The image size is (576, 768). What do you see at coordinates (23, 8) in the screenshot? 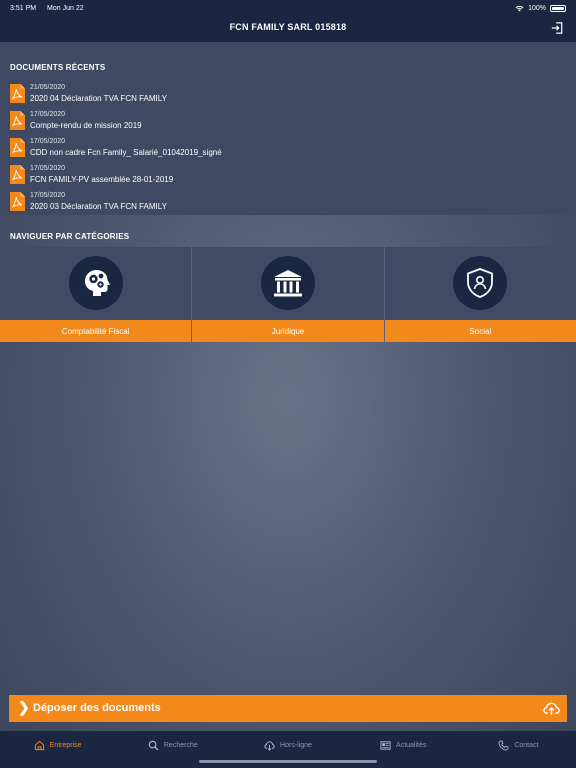
I see `status-time: 3:51 PM` at bounding box center [23, 8].